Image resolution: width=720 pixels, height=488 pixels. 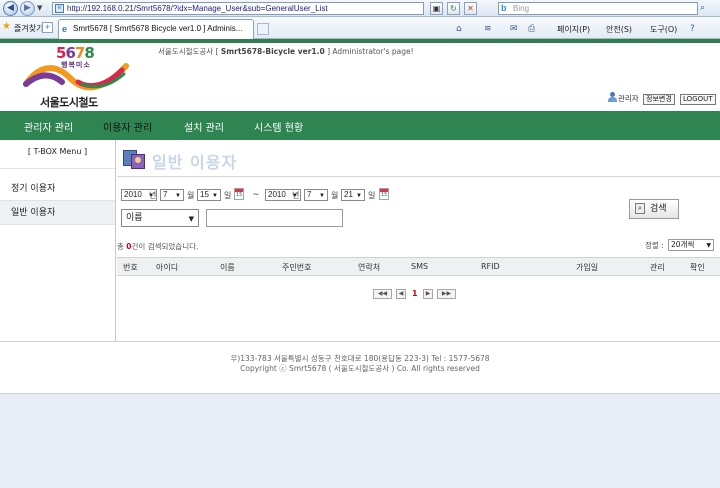 What do you see at coordinates (382, 294) in the screenshot?
I see `first-page-button: ◀◀` at bounding box center [382, 294].